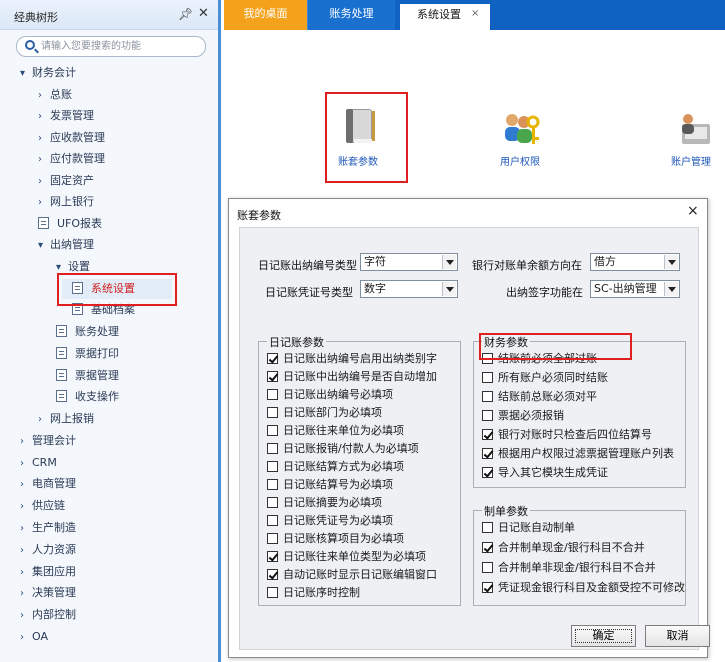  What do you see at coordinates (313, 594) in the screenshot?
I see `journal-param-14: 日记账序时控制` at bounding box center [313, 594].